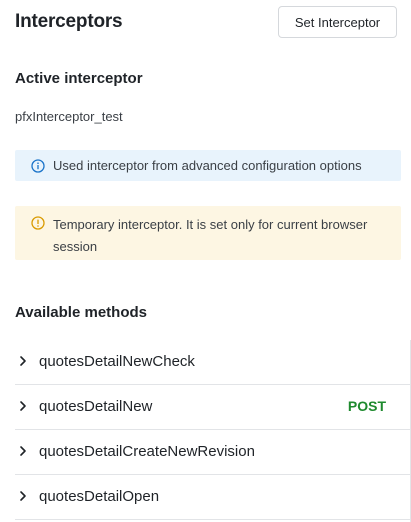 Image resolution: width=411 pixels, height=522 pixels. What do you see at coordinates (213, 407) in the screenshot?
I see `method-row: quotesDetailNew POST` at bounding box center [213, 407].